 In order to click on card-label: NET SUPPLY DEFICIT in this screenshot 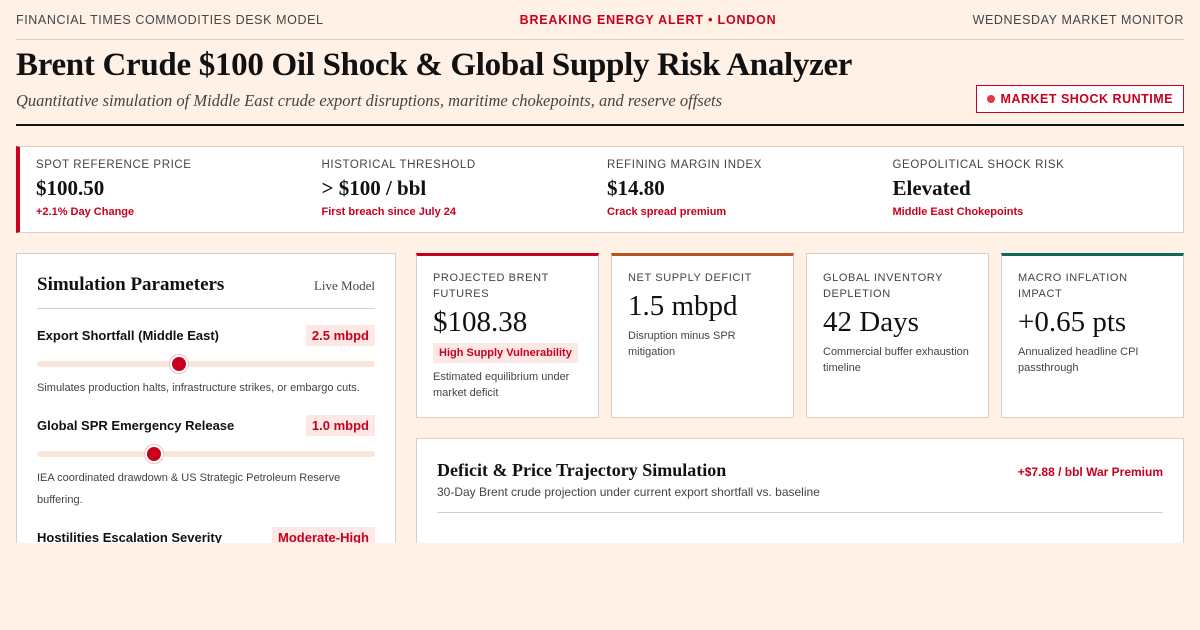, I will do `click(690, 278)`.